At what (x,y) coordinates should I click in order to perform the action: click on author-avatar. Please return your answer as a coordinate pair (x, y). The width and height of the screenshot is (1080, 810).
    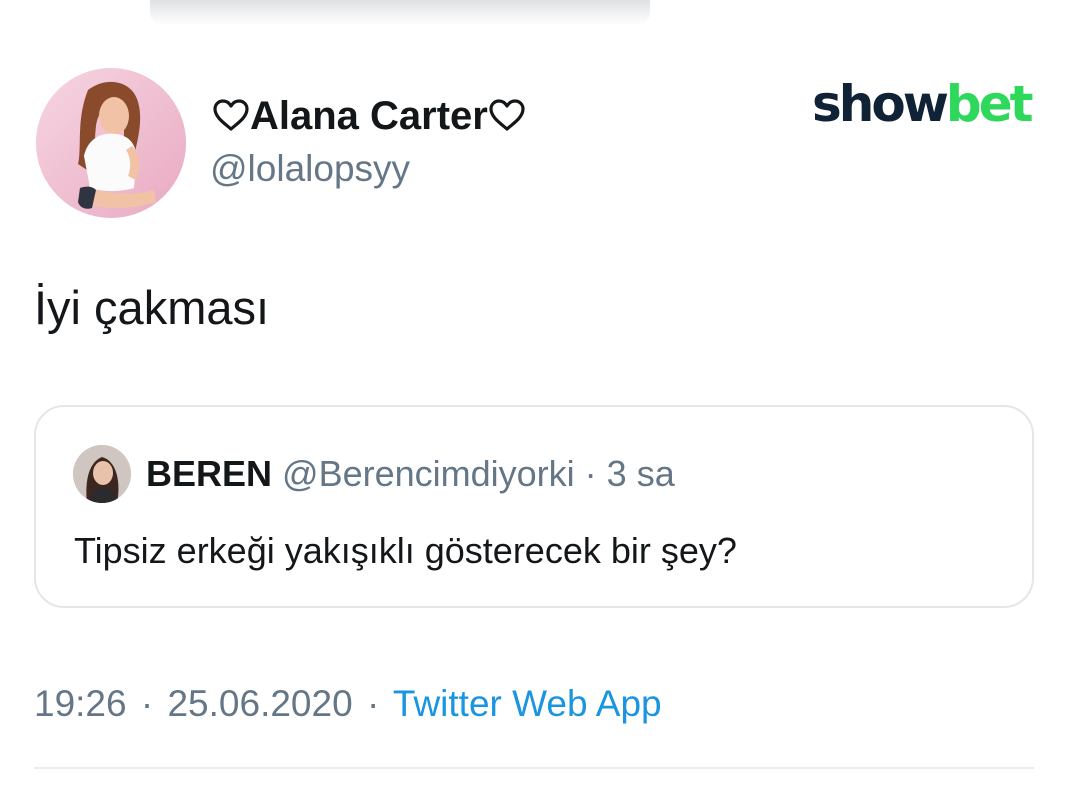
    Looking at the image, I should click on (111, 143).